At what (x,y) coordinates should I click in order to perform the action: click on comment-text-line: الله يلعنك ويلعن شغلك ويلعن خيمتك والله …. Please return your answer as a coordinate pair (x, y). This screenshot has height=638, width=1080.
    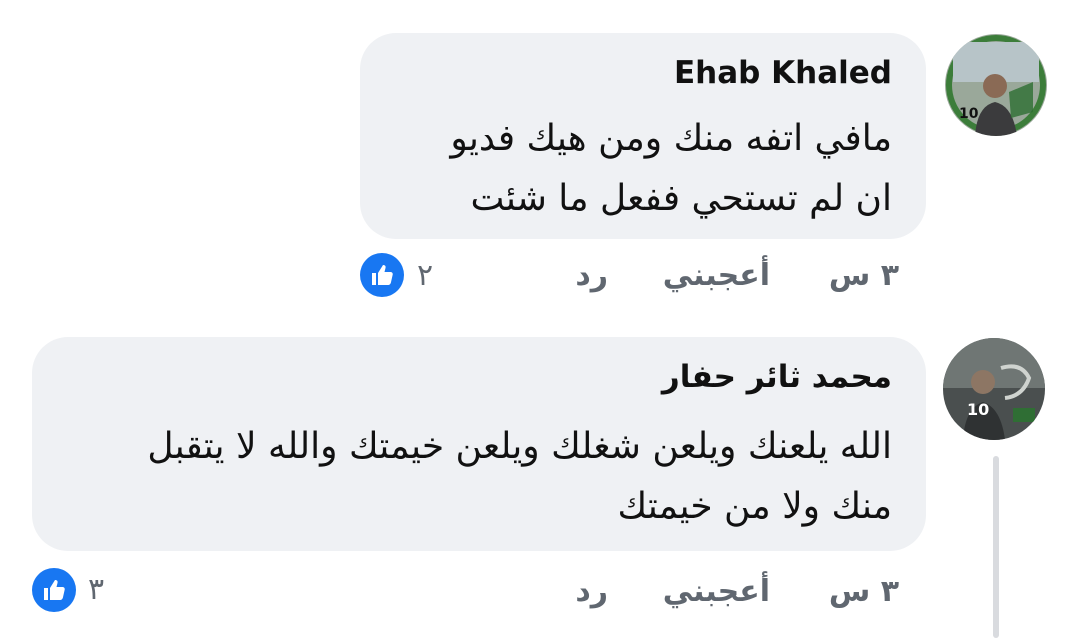
    Looking at the image, I should click on (519, 446).